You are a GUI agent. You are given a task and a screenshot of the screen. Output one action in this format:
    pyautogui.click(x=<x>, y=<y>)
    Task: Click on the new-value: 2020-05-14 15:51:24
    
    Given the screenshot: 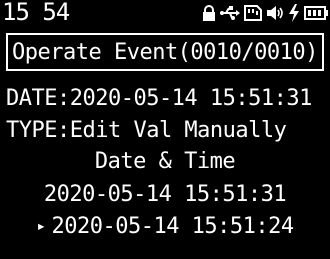 What is the action you would take?
    pyautogui.click(x=172, y=226)
    